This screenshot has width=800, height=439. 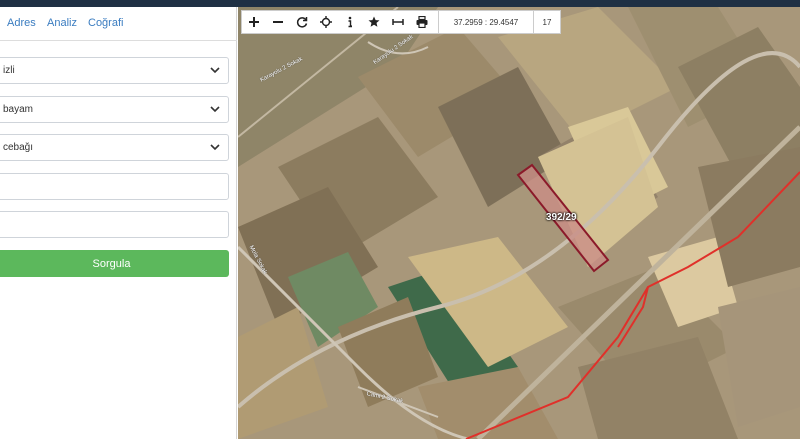 I want to click on top-header-bar, so click(x=400, y=3).